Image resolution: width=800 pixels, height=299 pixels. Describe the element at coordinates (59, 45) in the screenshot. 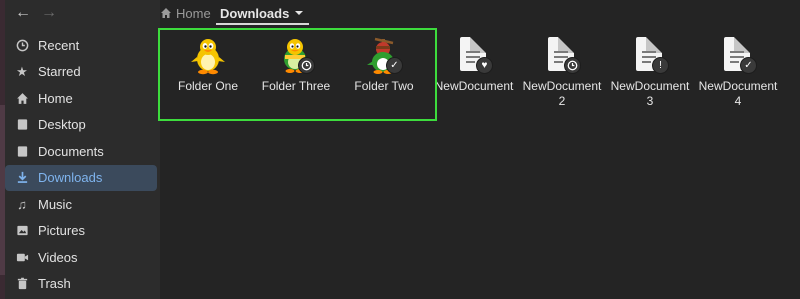

I see `sidebar-item-label: Recent` at that location.